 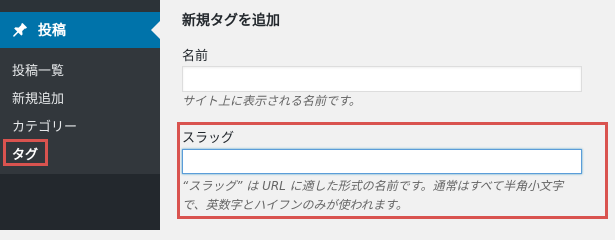 I want to click on current-menu-arrow, so click(x=155, y=30).